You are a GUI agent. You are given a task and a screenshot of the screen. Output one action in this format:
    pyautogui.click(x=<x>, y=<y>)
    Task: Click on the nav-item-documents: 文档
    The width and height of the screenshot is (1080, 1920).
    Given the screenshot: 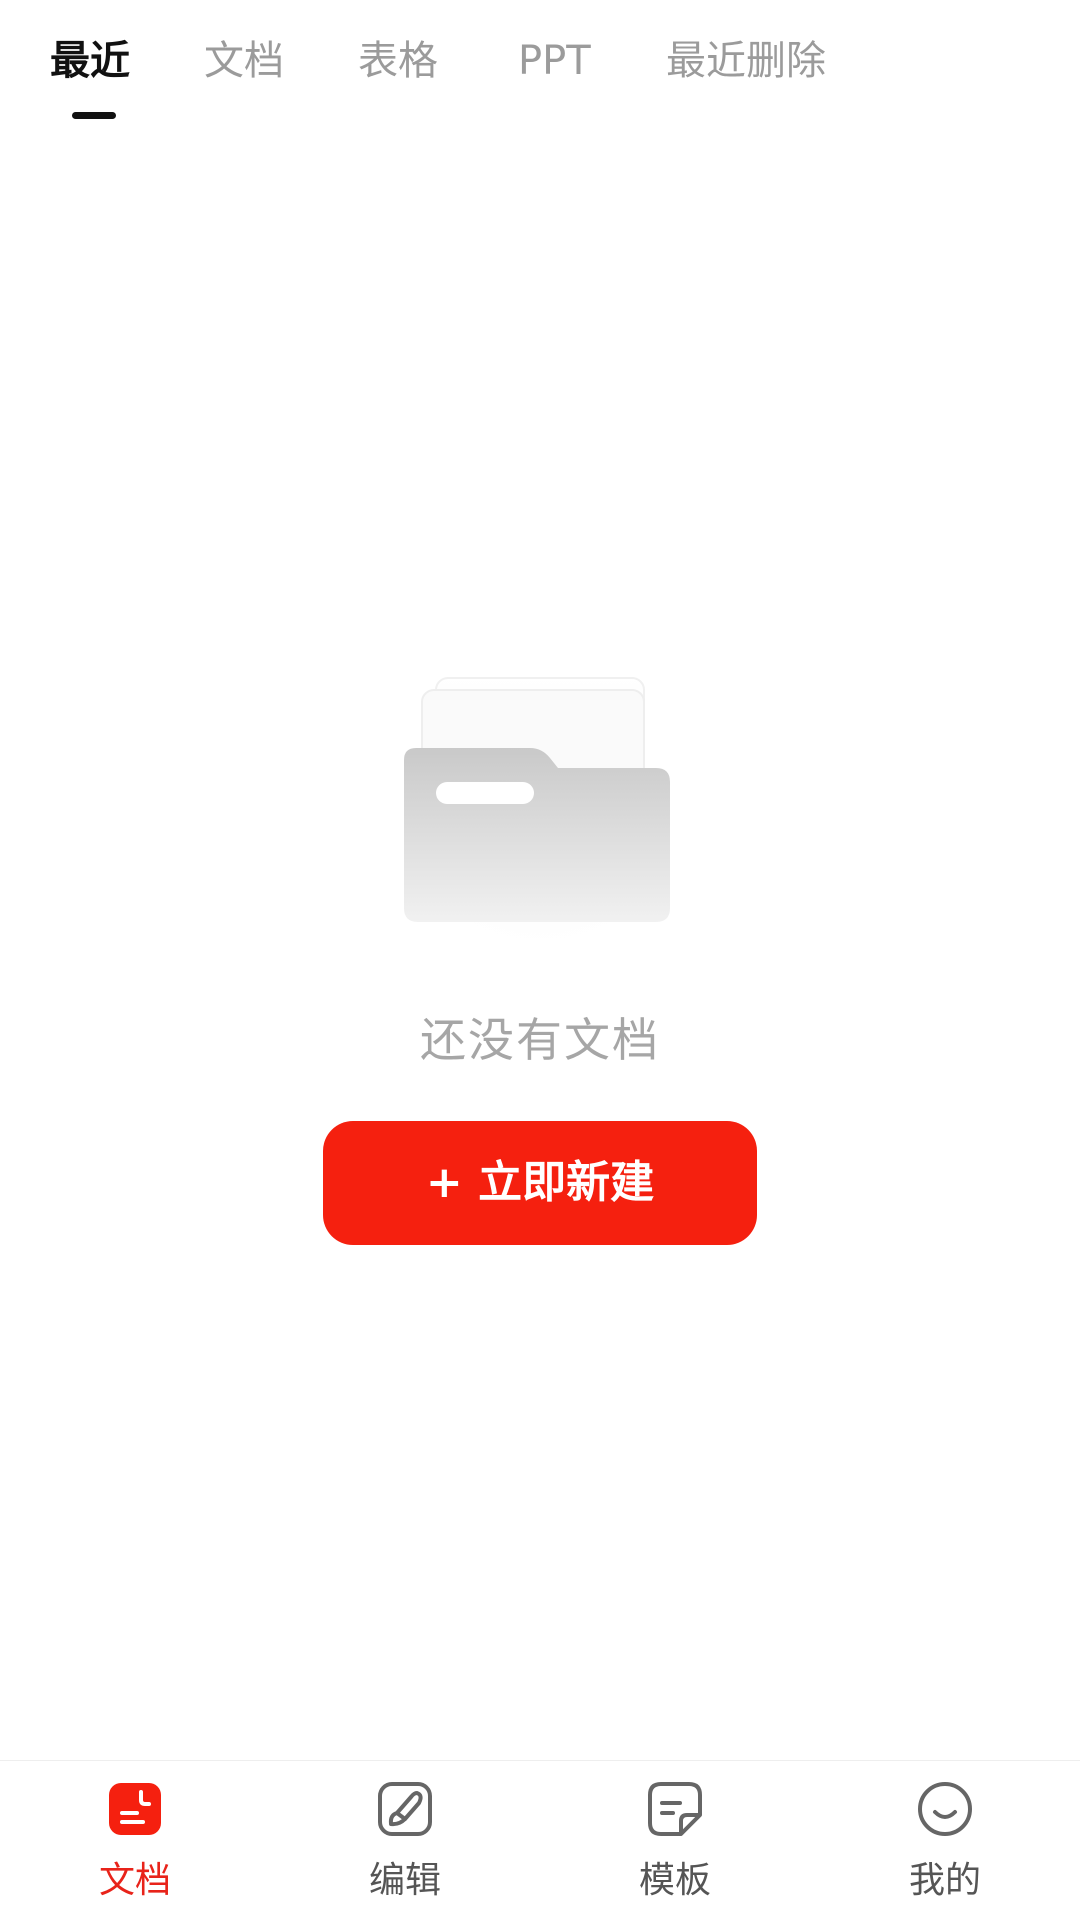 What is the action you would take?
    pyautogui.click(x=135, y=1840)
    